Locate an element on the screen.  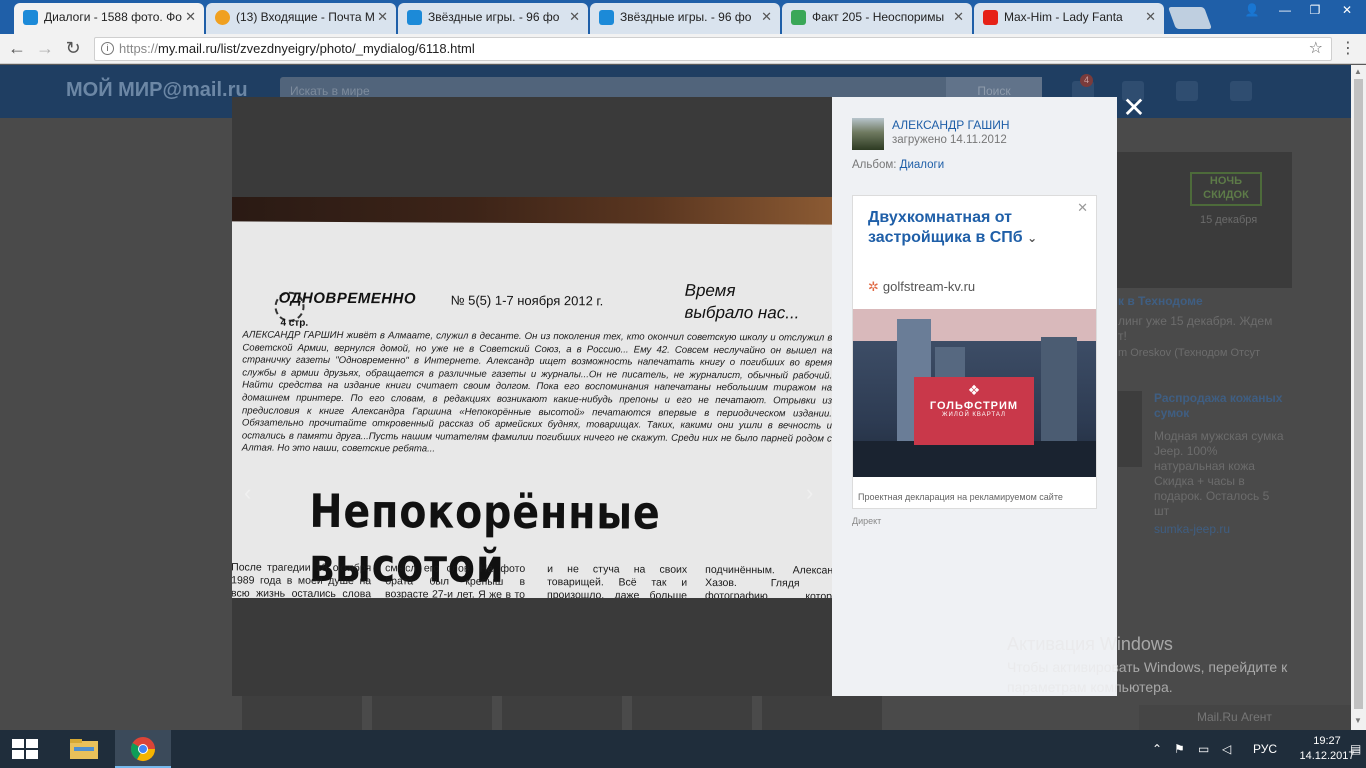
tab-title: Диалоги - 1588 фото. Фо is located at coordinates (113, 17).